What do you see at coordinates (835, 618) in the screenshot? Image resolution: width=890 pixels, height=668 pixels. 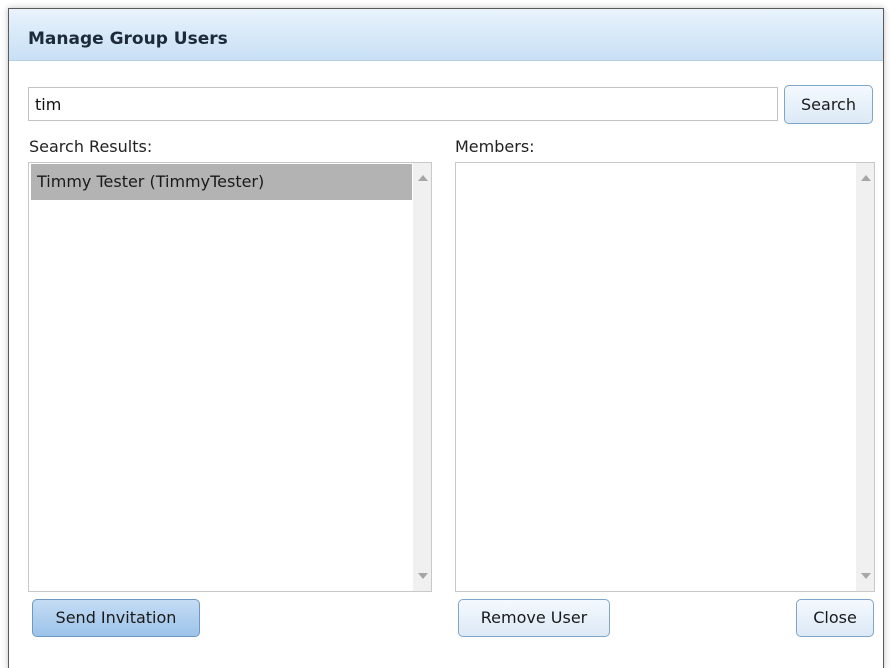 I see `close-button: Close` at bounding box center [835, 618].